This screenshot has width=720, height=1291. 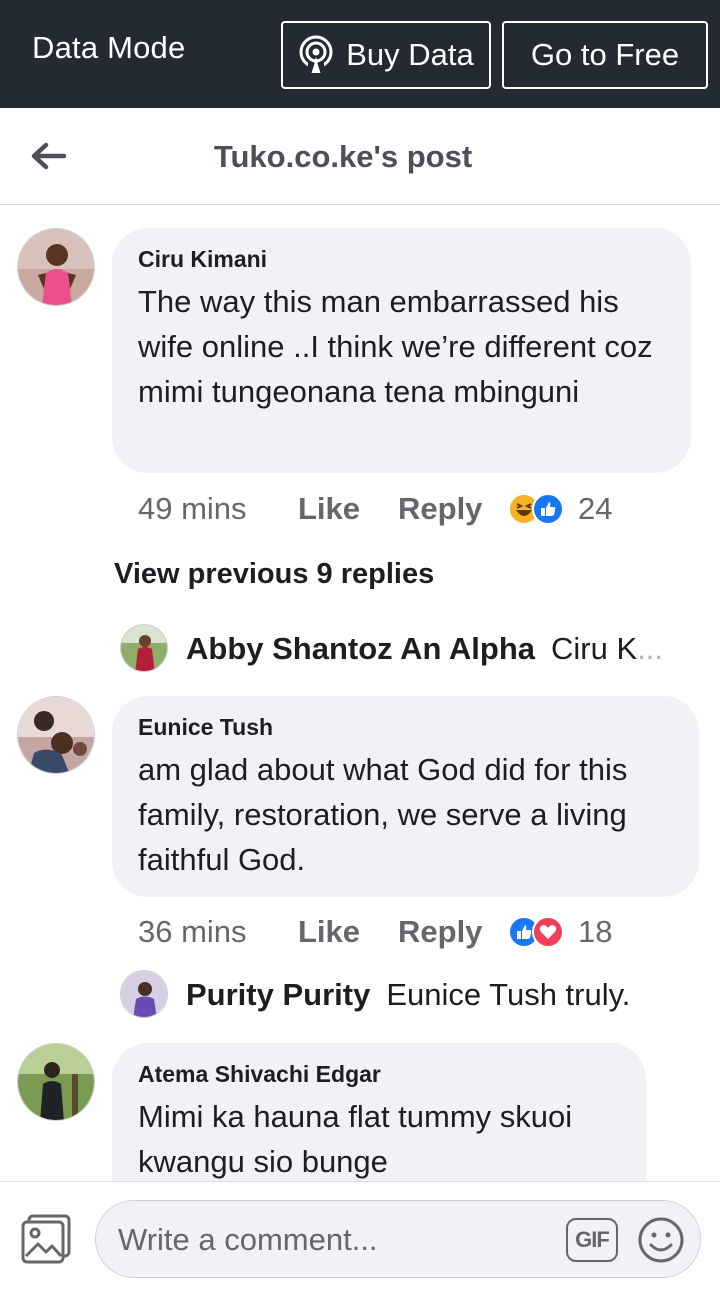 What do you see at coordinates (548, 932) in the screenshot?
I see `love-reaction-icon` at bounding box center [548, 932].